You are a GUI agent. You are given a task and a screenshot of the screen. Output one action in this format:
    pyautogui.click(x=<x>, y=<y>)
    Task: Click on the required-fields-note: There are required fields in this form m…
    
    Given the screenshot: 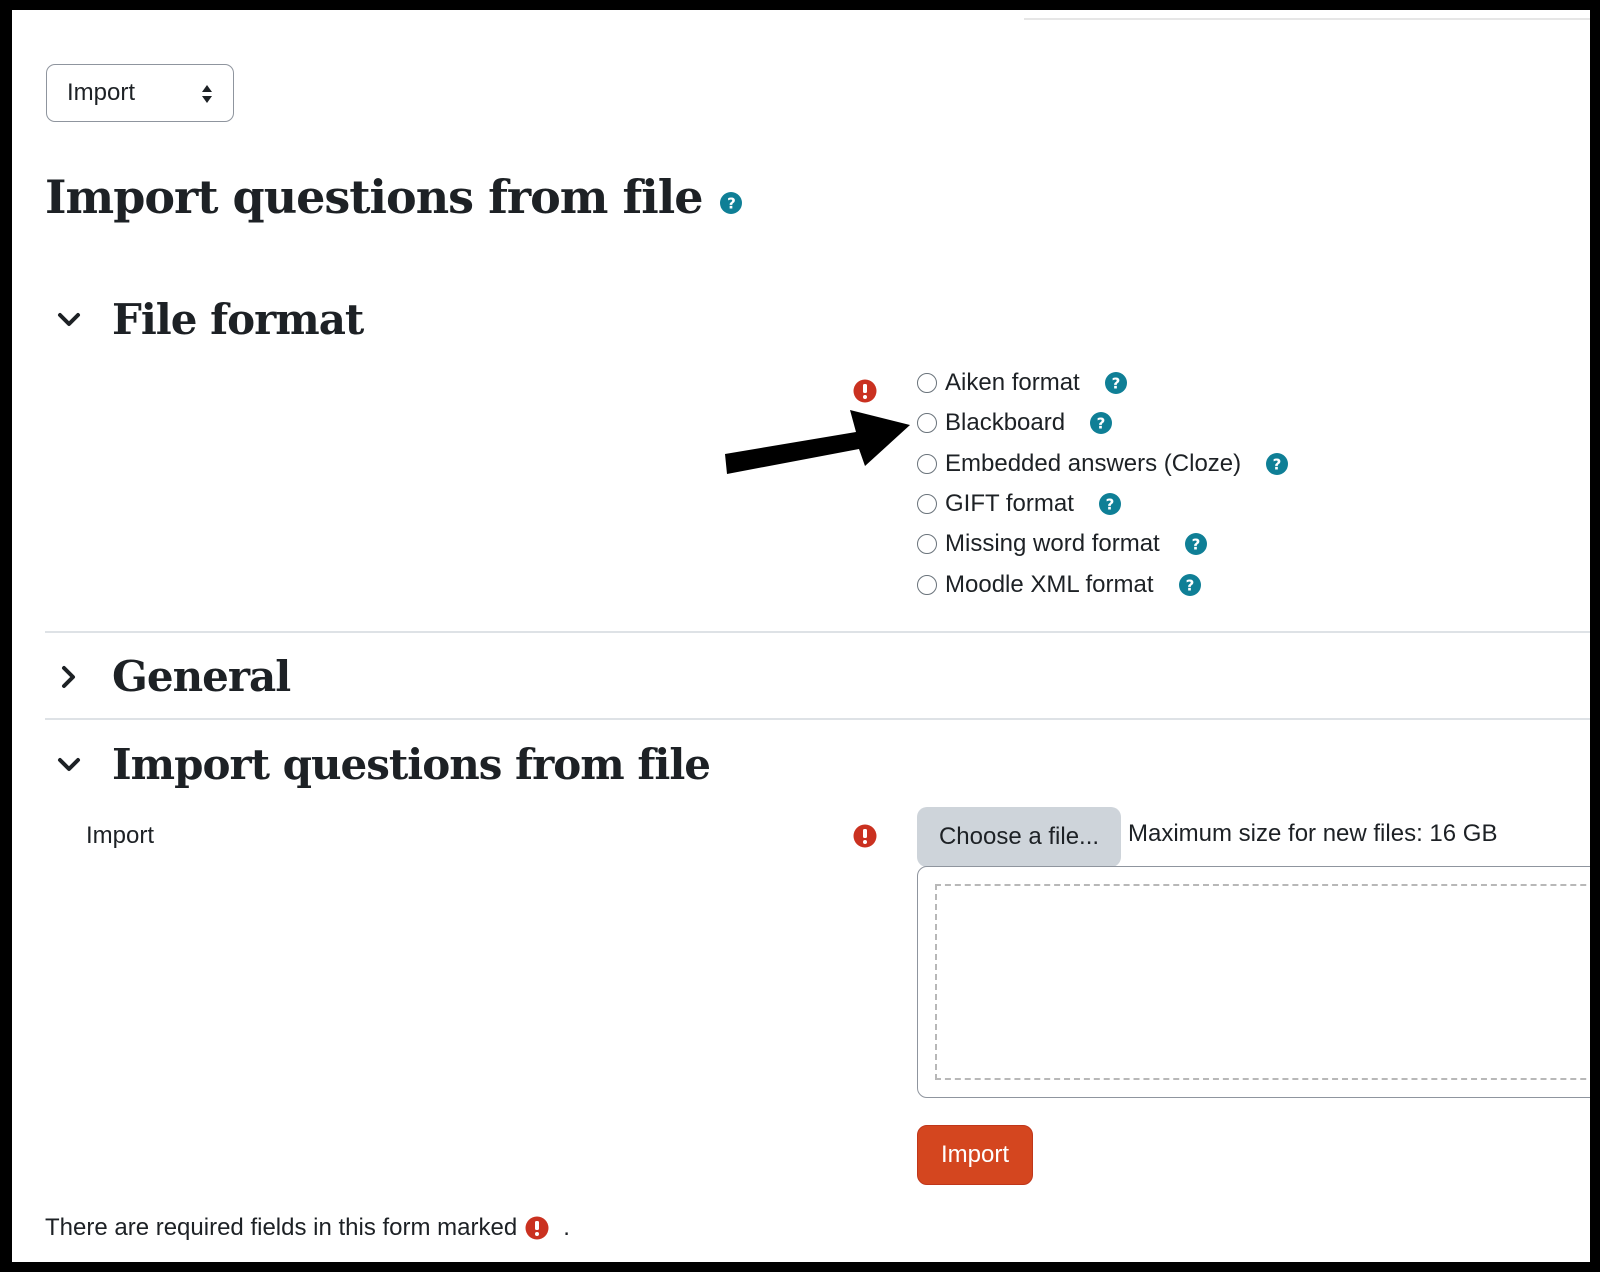 What is the action you would take?
    pyautogui.click(x=307, y=1228)
    